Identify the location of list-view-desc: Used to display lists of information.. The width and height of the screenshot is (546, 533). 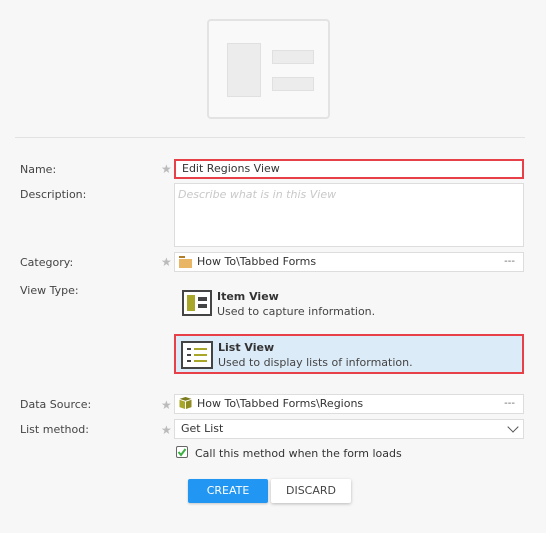
(315, 362).